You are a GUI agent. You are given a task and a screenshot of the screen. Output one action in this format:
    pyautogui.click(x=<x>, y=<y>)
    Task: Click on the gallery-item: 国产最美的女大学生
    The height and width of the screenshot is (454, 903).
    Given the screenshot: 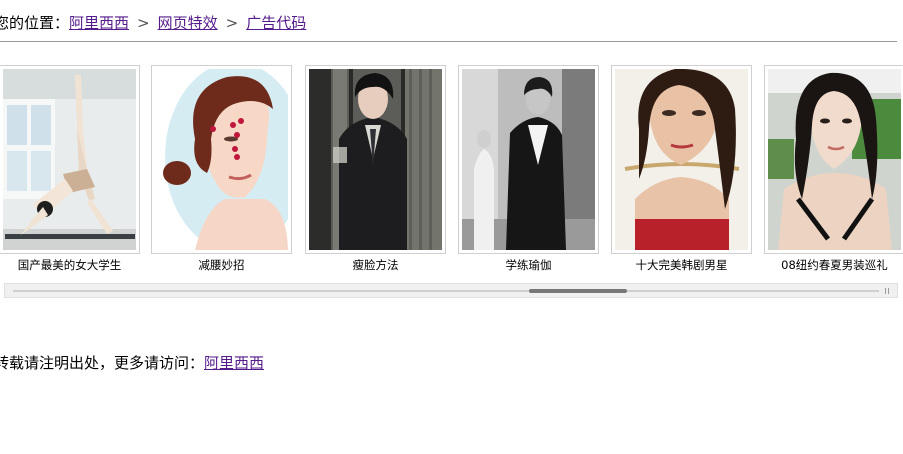 What is the action you would take?
    pyautogui.click(x=76, y=171)
    